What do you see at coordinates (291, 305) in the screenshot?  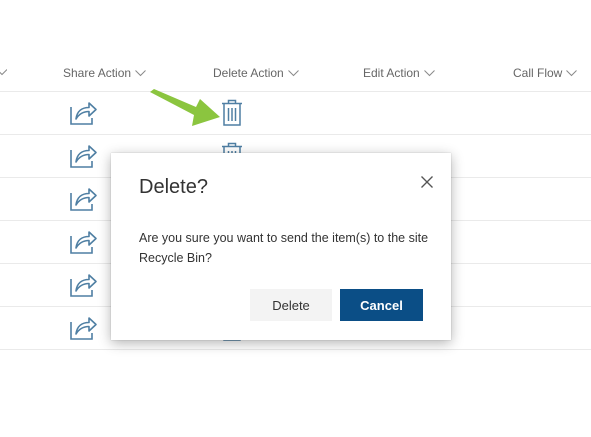 I see `delete-button: Delete` at bounding box center [291, 305].